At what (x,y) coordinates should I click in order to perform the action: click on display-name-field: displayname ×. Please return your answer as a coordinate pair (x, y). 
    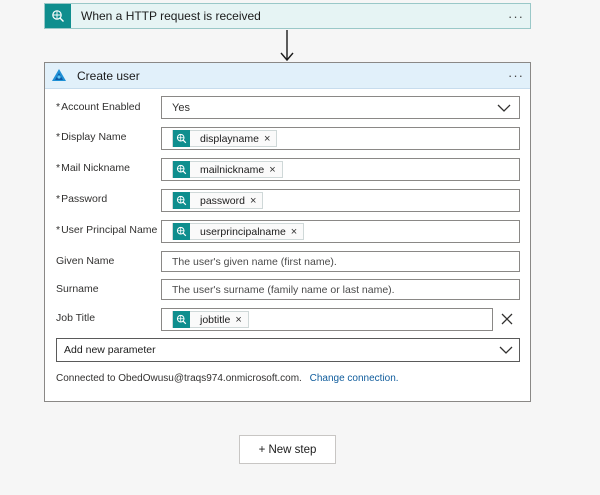
    Looking at the image, I should click on (340, 138).